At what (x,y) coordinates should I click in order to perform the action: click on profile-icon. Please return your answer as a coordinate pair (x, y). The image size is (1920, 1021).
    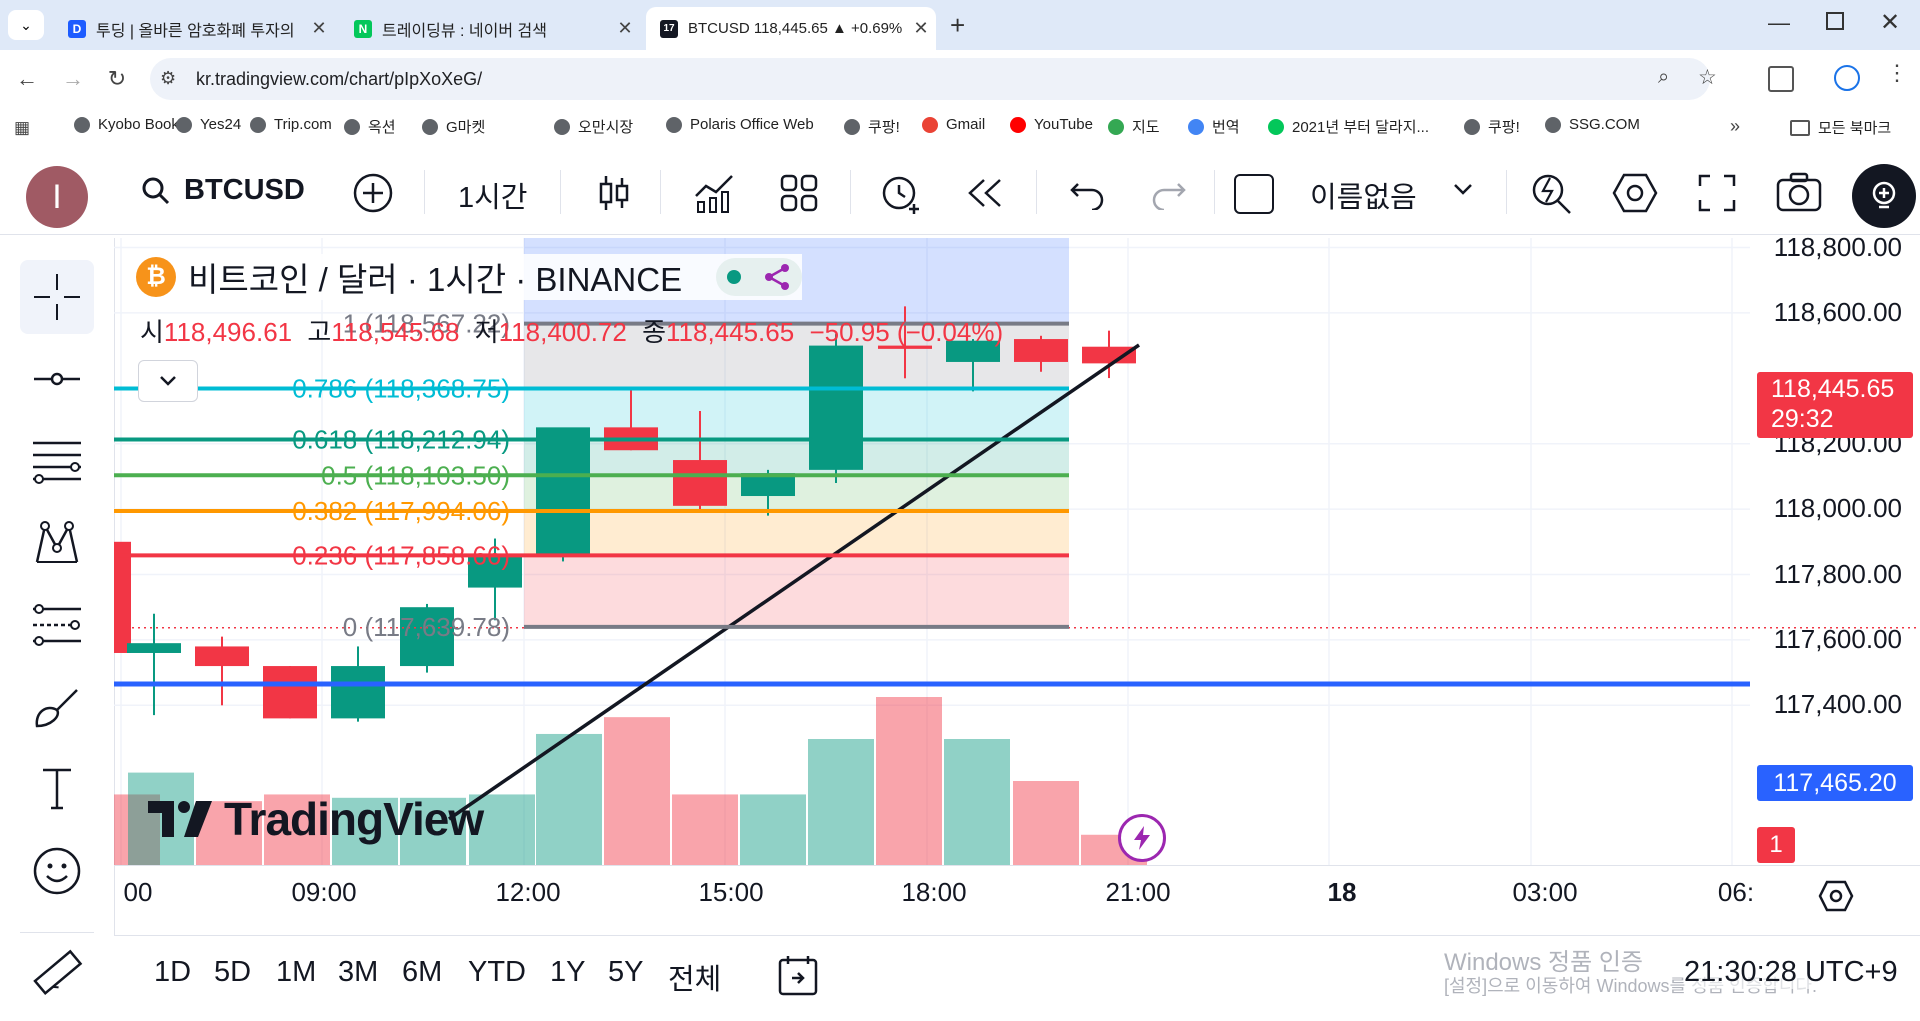
    Looking at the image, I should click on (1847, 78).